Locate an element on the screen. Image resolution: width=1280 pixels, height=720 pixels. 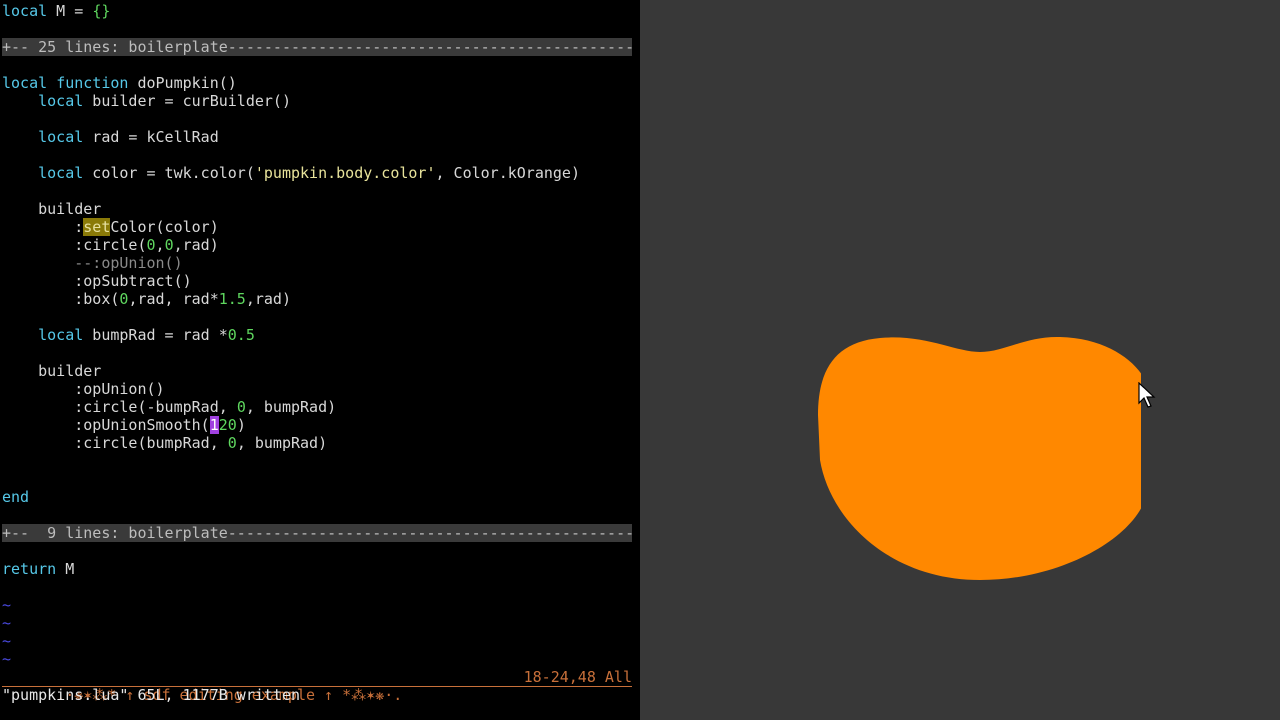
code-token: 1.5 is located at coordinates (232, 299).